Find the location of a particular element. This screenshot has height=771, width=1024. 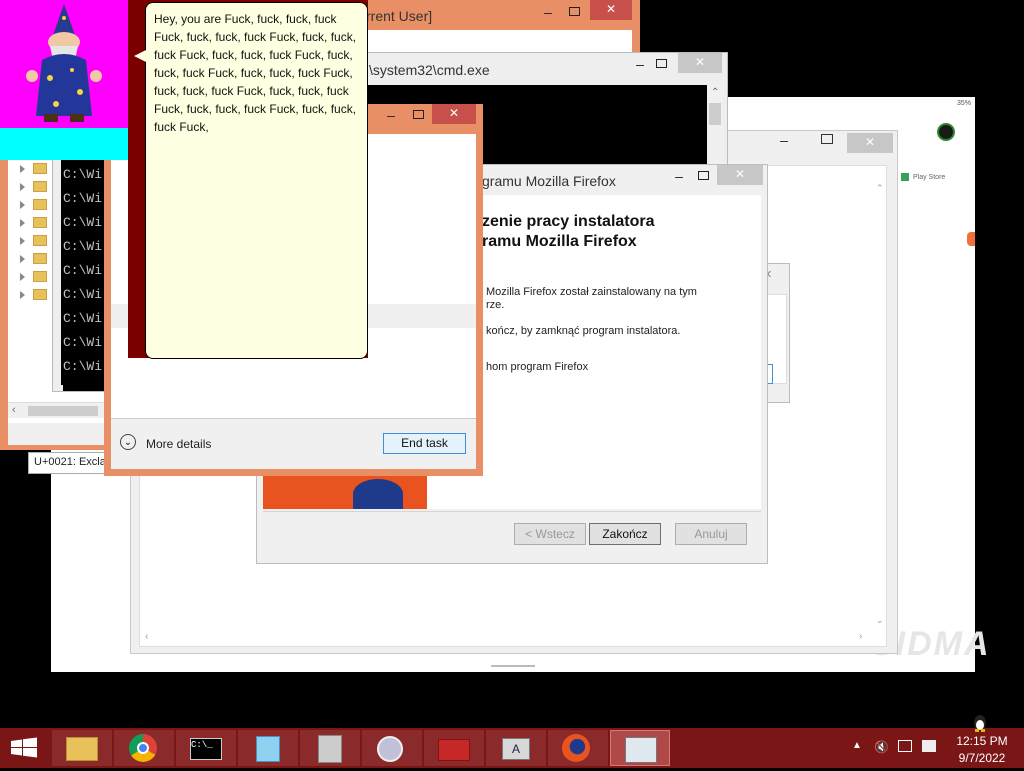

taskbar-cmd: C:\_ is located at coordinates (206, 748).